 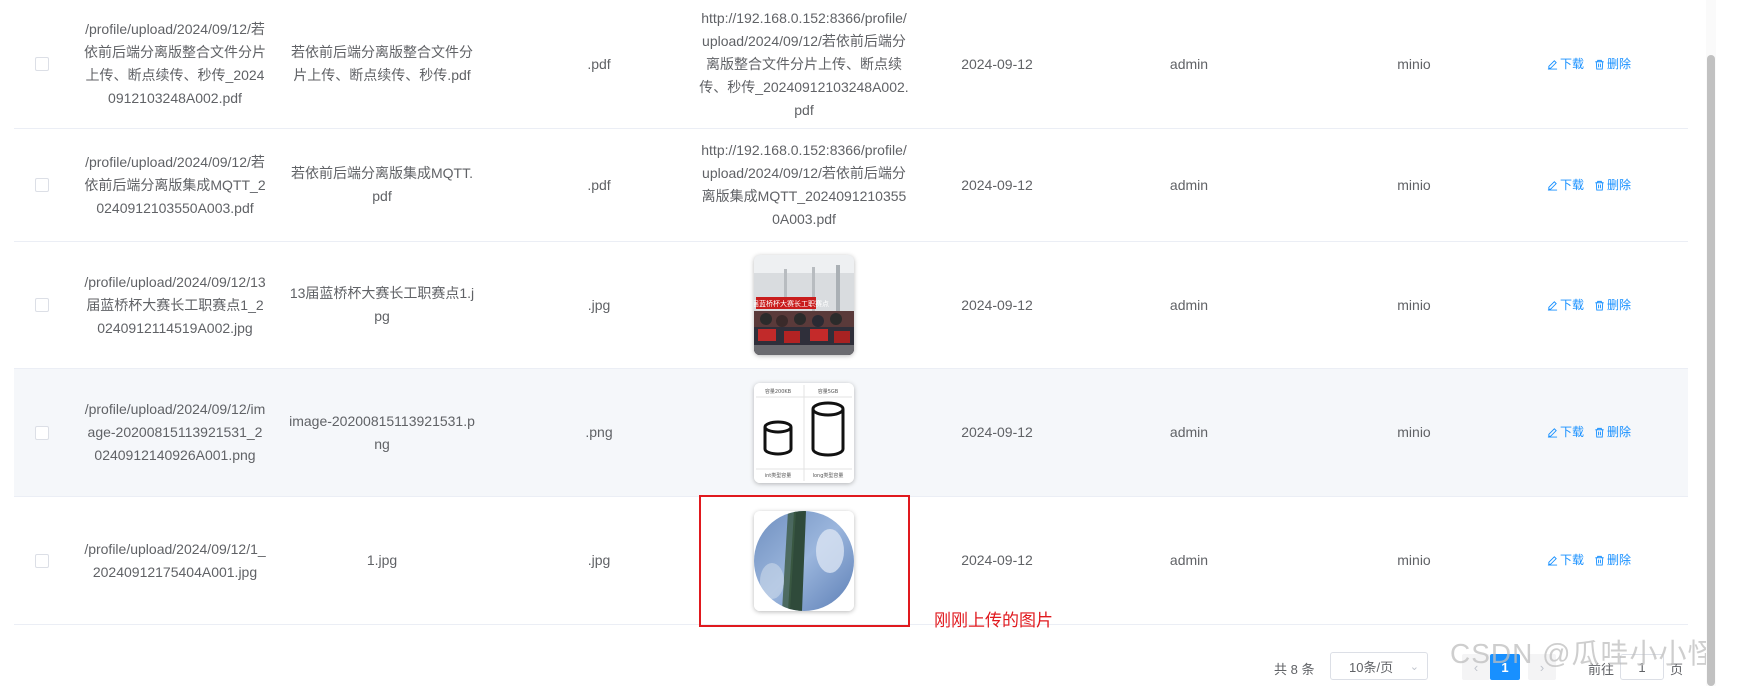 I want to click on image-preview-classroom: 13届蓝桥杯大赛长工职赛点, so click(x=804, y=305).